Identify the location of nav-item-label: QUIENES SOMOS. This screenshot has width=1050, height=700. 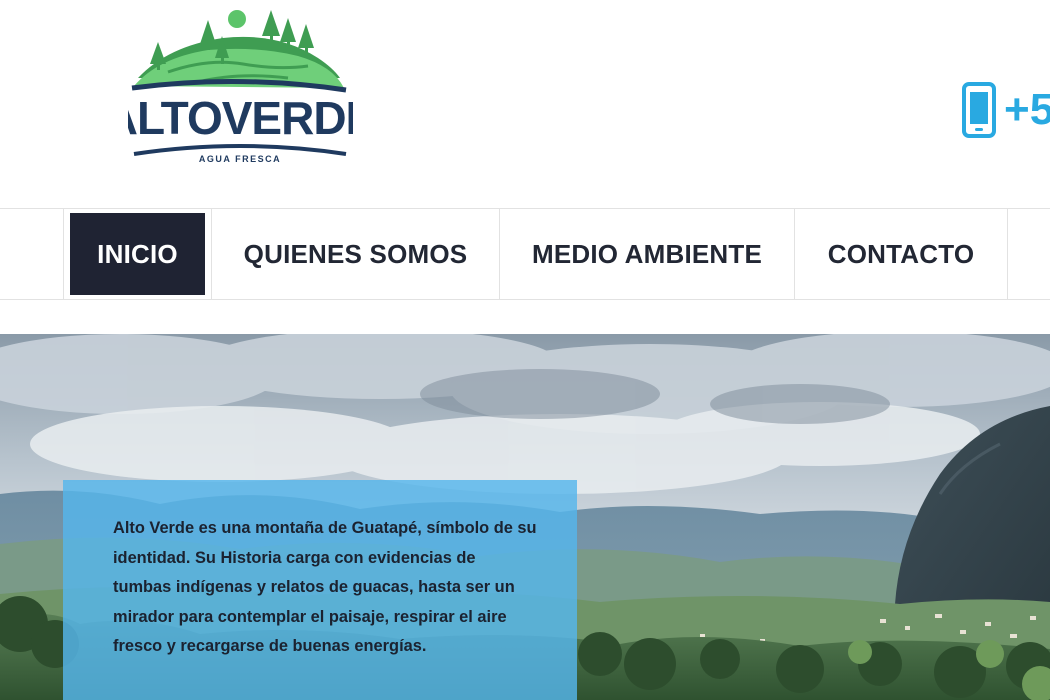
(355, 253).